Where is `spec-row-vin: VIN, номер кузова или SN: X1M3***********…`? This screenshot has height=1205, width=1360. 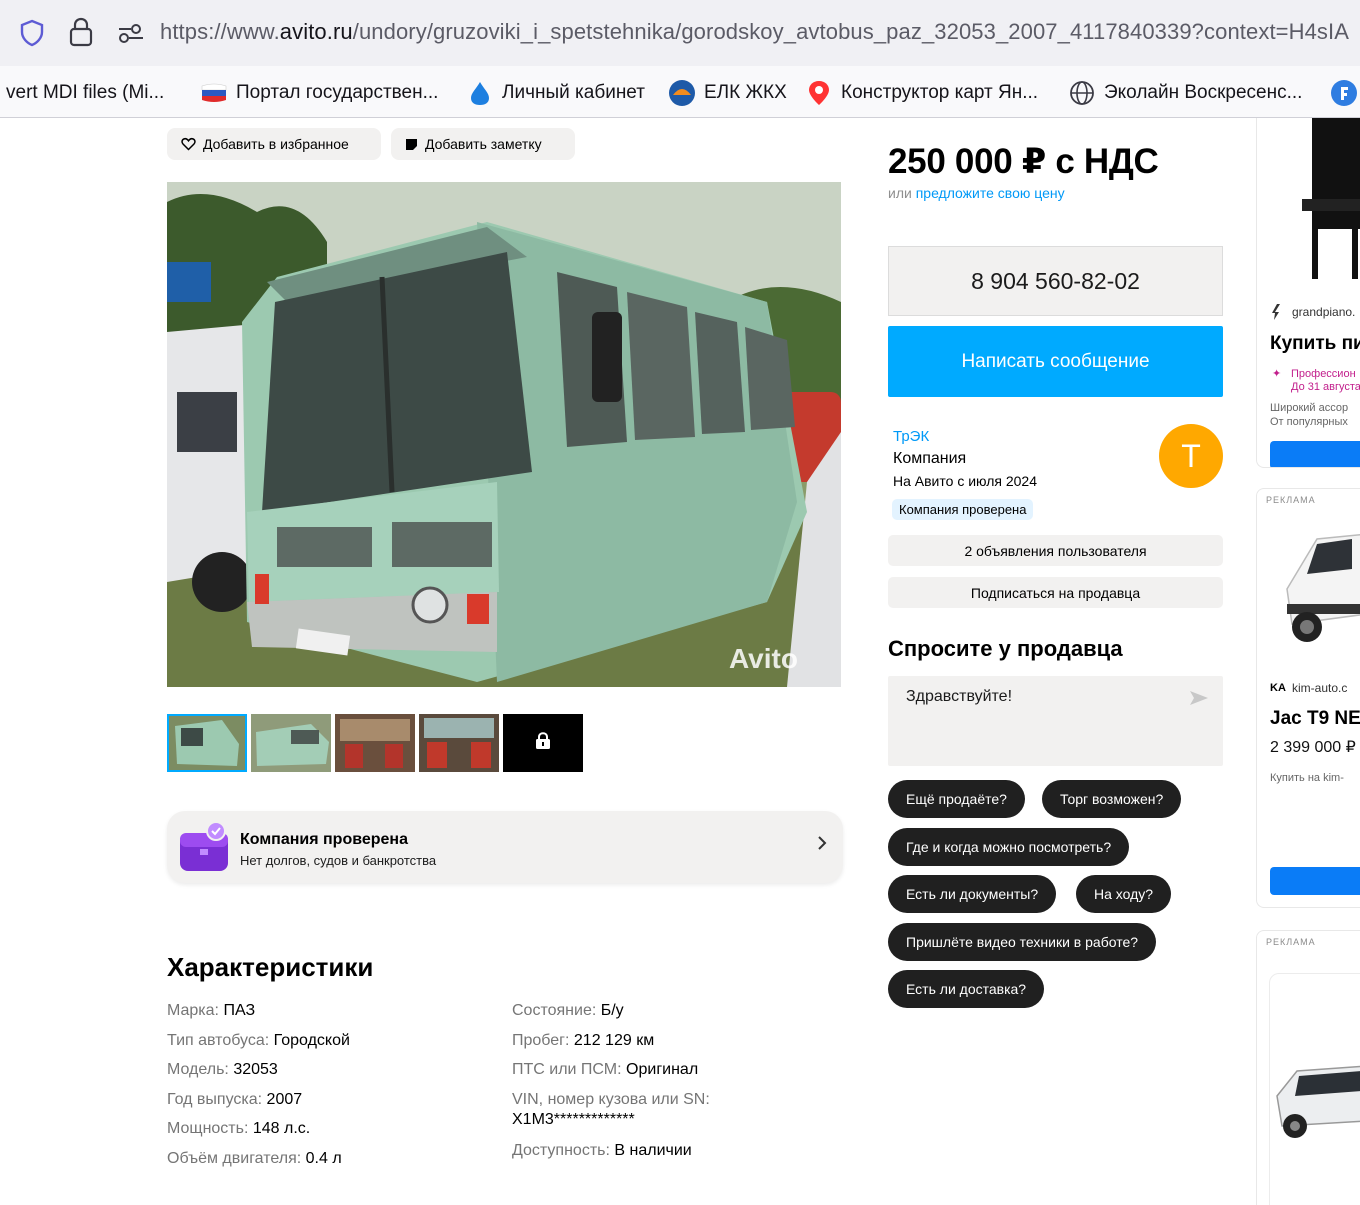 spec-row-vin: VIN, номер кузова или SN: X1M3***********… is located at coordinates (611, 1115).